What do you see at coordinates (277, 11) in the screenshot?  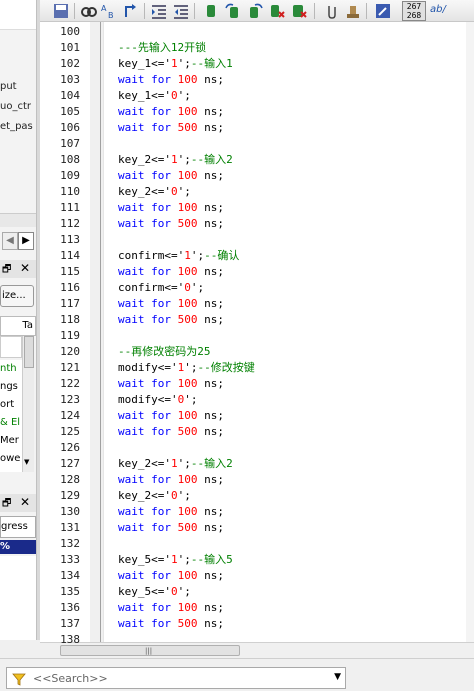 I see `clear-bookmark-icon` at bounding box center [277, 11].